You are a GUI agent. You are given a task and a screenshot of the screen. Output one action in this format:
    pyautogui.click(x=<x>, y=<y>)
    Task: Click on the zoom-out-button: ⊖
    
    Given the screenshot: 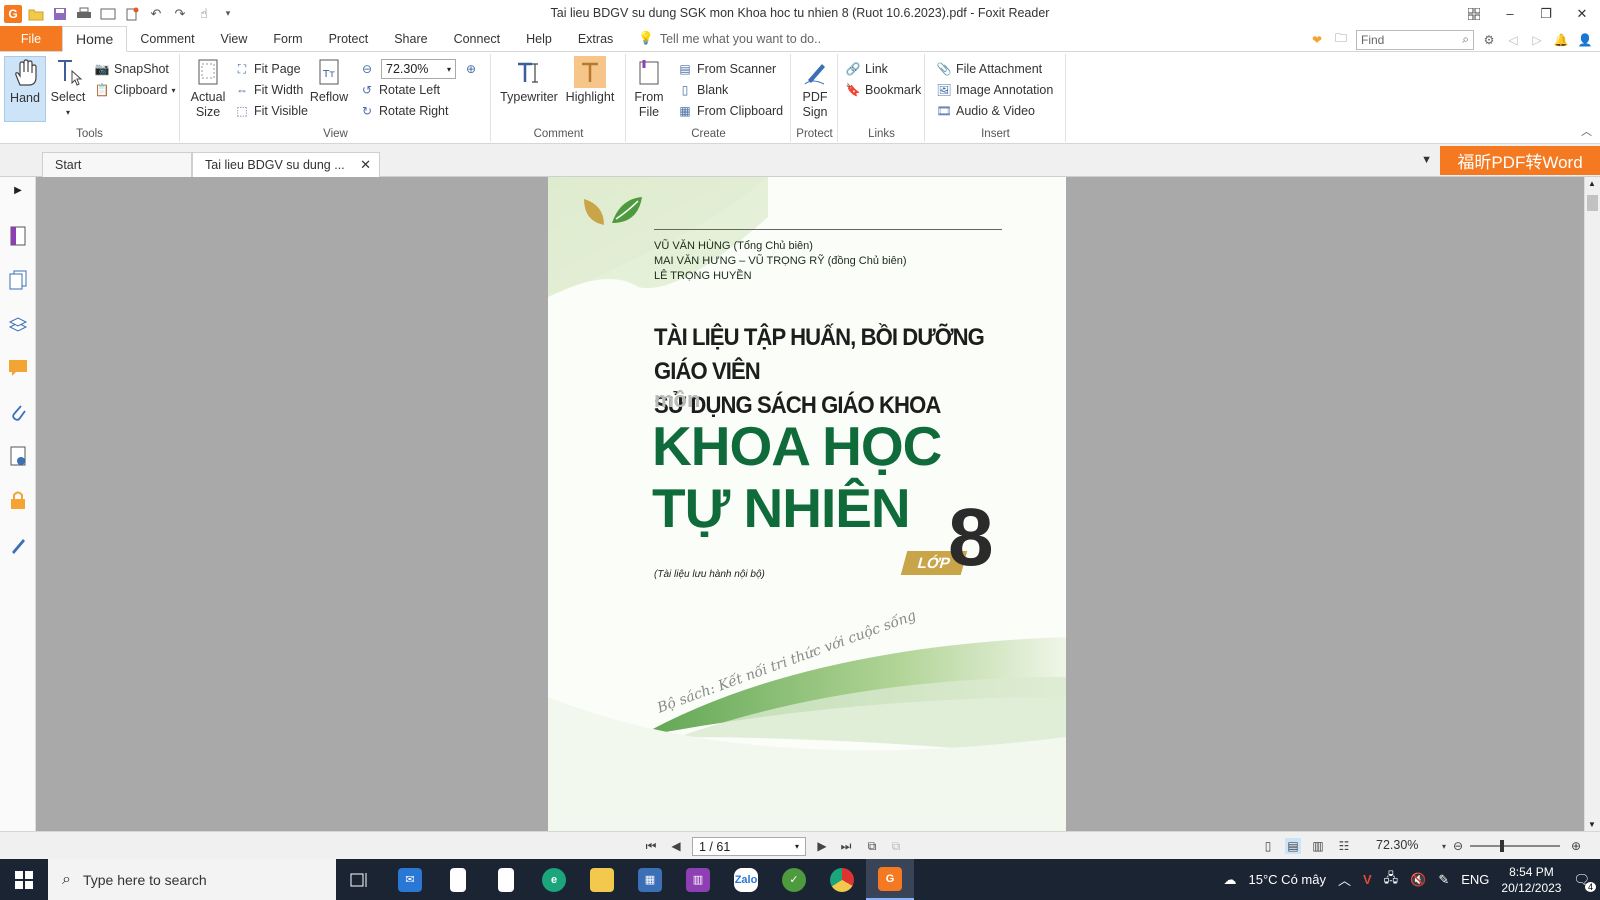 What is the action you would take?
    pyautogui.click(x=367, y=69)
    